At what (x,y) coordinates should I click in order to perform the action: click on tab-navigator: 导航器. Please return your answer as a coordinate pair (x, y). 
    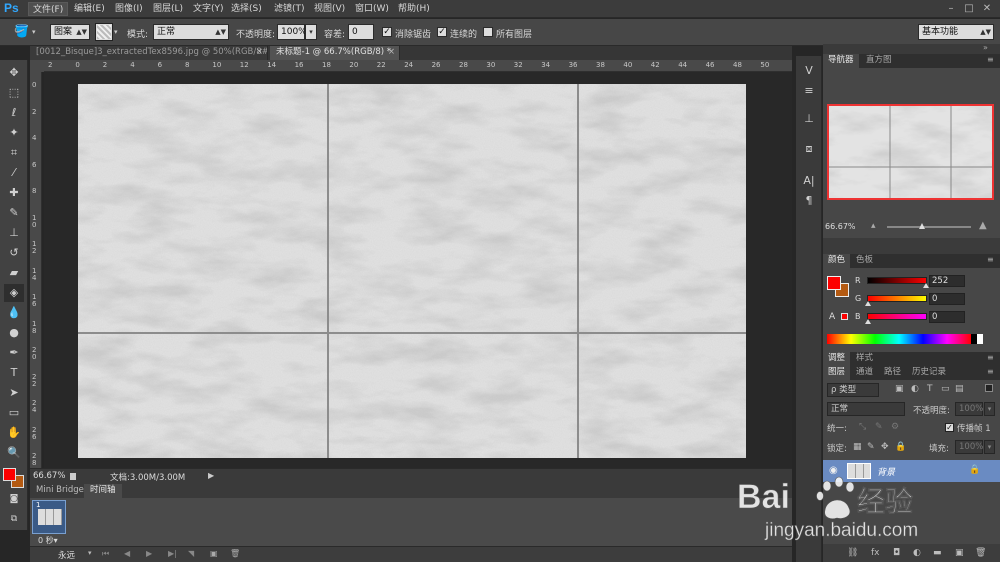
    Looking at the image, I should click on (841, 61).